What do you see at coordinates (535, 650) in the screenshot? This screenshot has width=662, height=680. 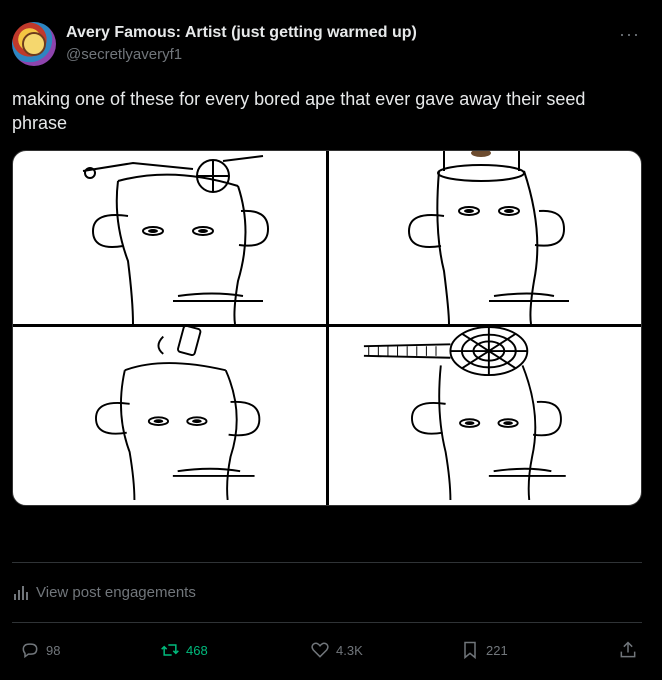 I see `bookmark-button: 221` at bounding box center [535, 650].